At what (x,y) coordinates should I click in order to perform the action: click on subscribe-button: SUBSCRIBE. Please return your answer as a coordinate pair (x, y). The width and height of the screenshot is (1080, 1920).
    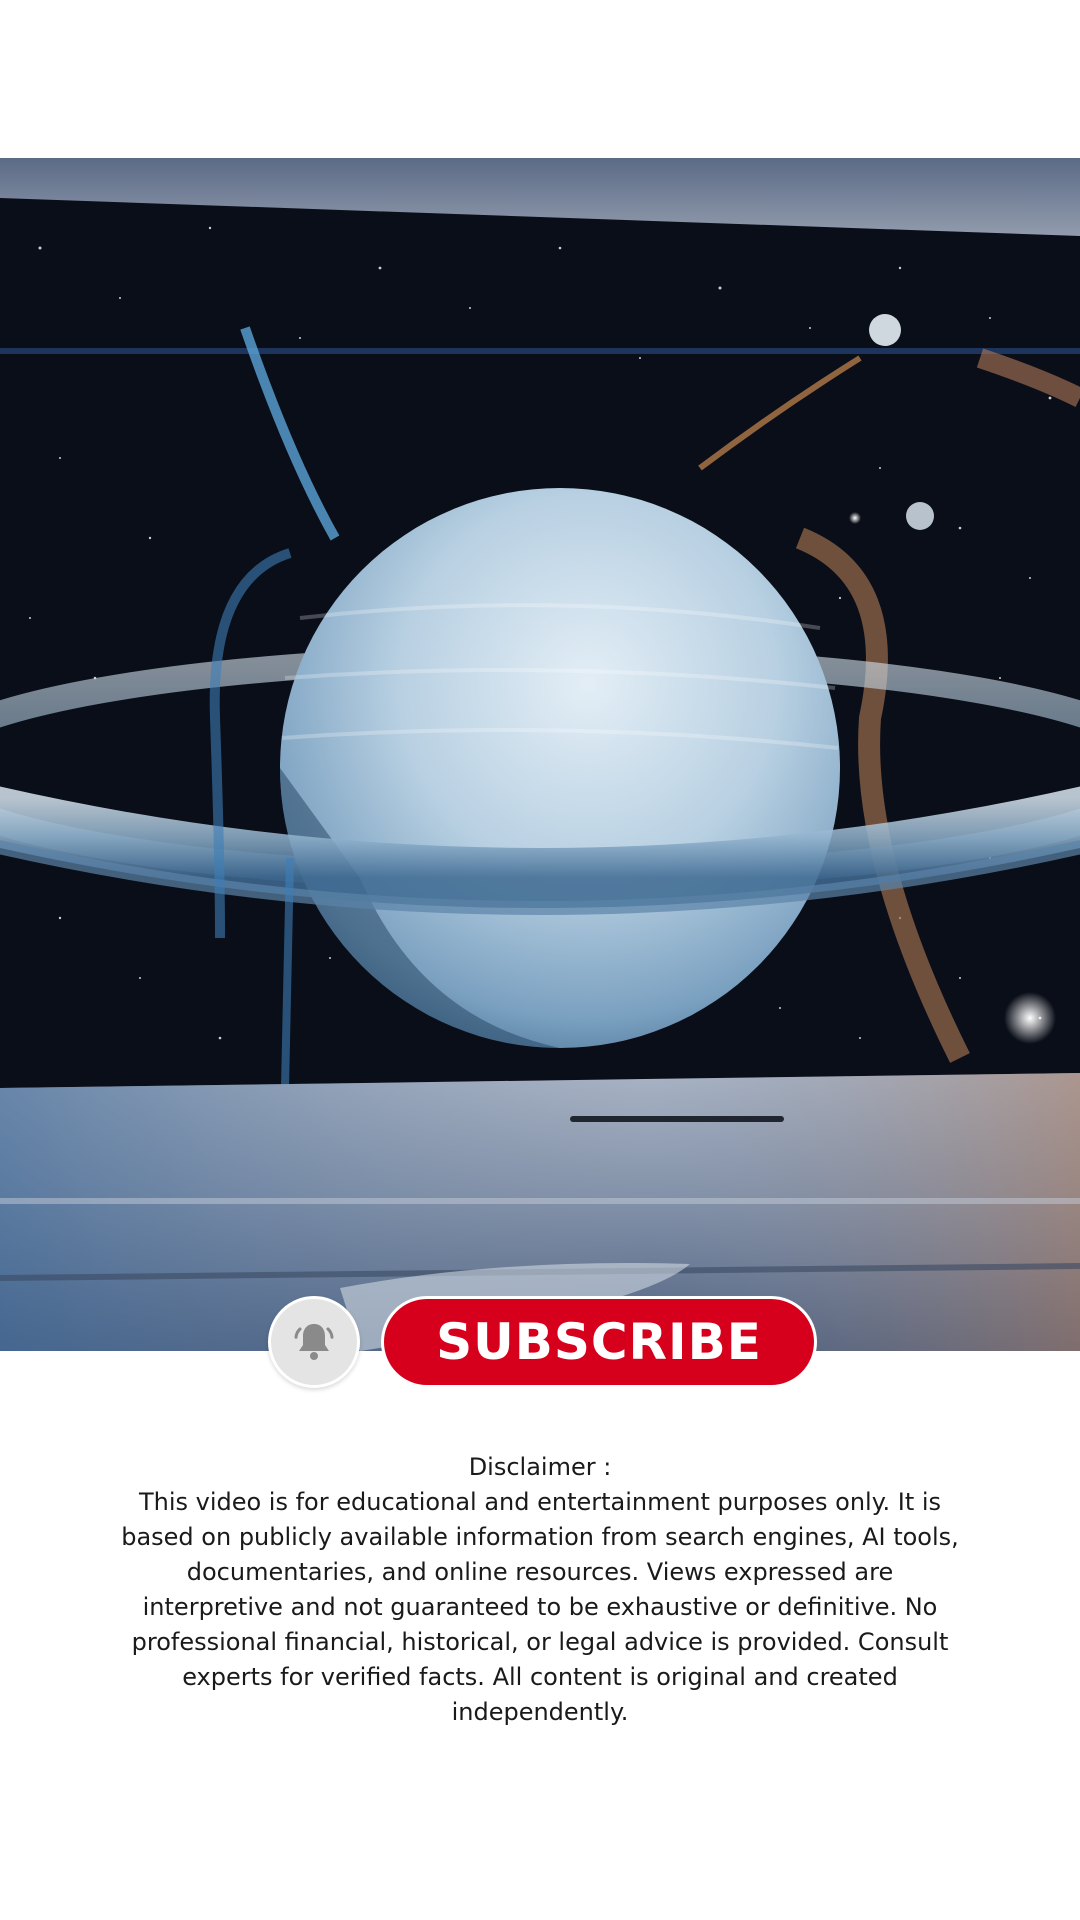
    Looking at the image, I should click on (599, 1342).